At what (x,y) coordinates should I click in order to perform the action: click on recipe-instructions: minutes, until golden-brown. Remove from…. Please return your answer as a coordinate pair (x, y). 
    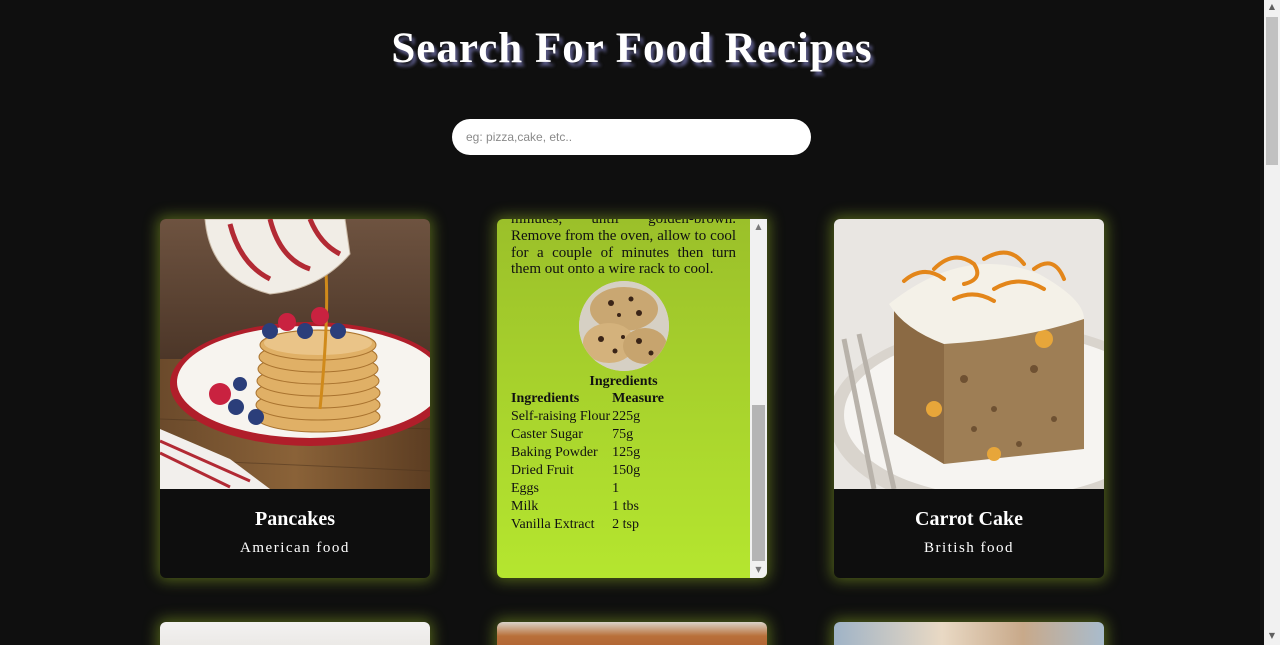
    Looking at the image, I should click on (623, 248).